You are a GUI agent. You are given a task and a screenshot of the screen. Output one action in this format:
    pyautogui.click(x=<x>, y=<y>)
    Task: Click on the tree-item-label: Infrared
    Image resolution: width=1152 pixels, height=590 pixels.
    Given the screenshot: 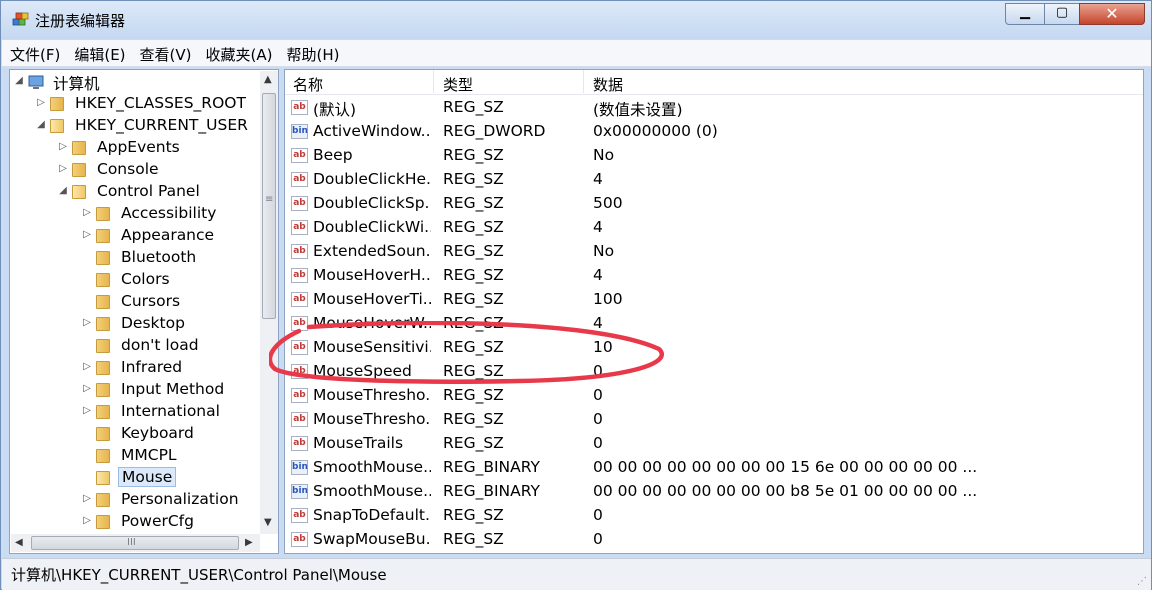 What is the action you would take?
    pyautogui.click(x=151, y=367)
    